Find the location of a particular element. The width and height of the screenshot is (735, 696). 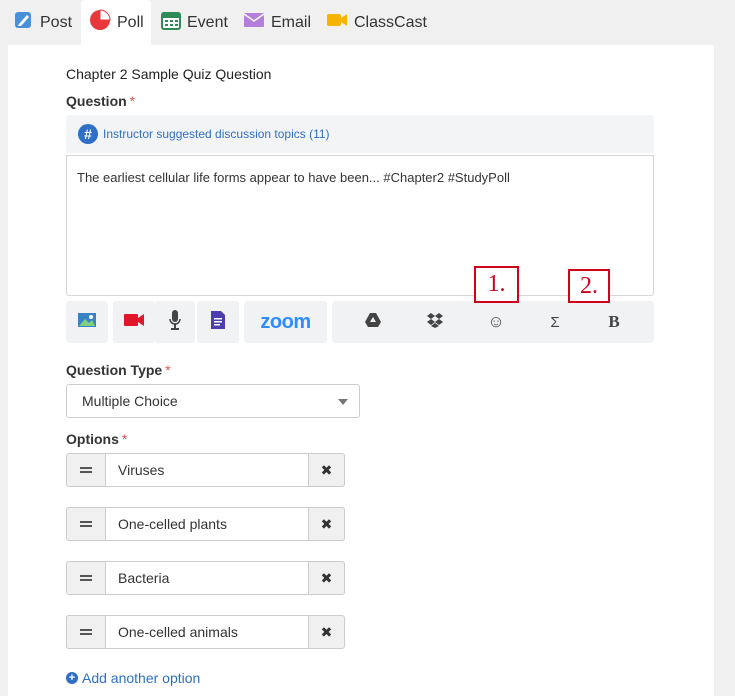

option-row: One-celled plants ✖ is located at coordinates (205, 524).